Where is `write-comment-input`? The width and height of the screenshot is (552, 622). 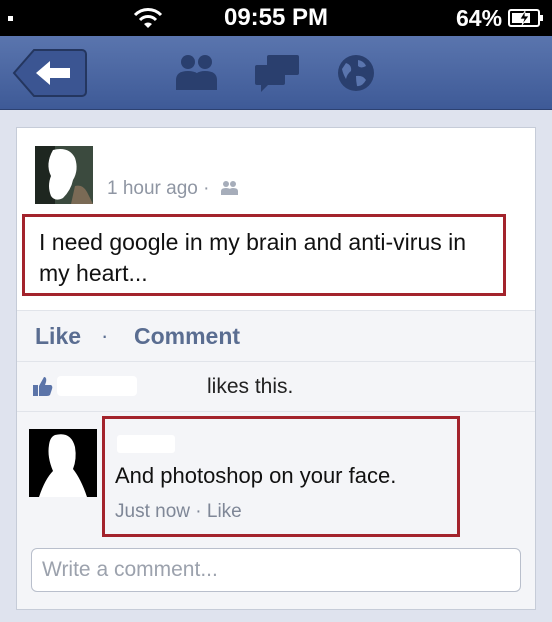
write-comment-input is located at coordinates (276, 570).